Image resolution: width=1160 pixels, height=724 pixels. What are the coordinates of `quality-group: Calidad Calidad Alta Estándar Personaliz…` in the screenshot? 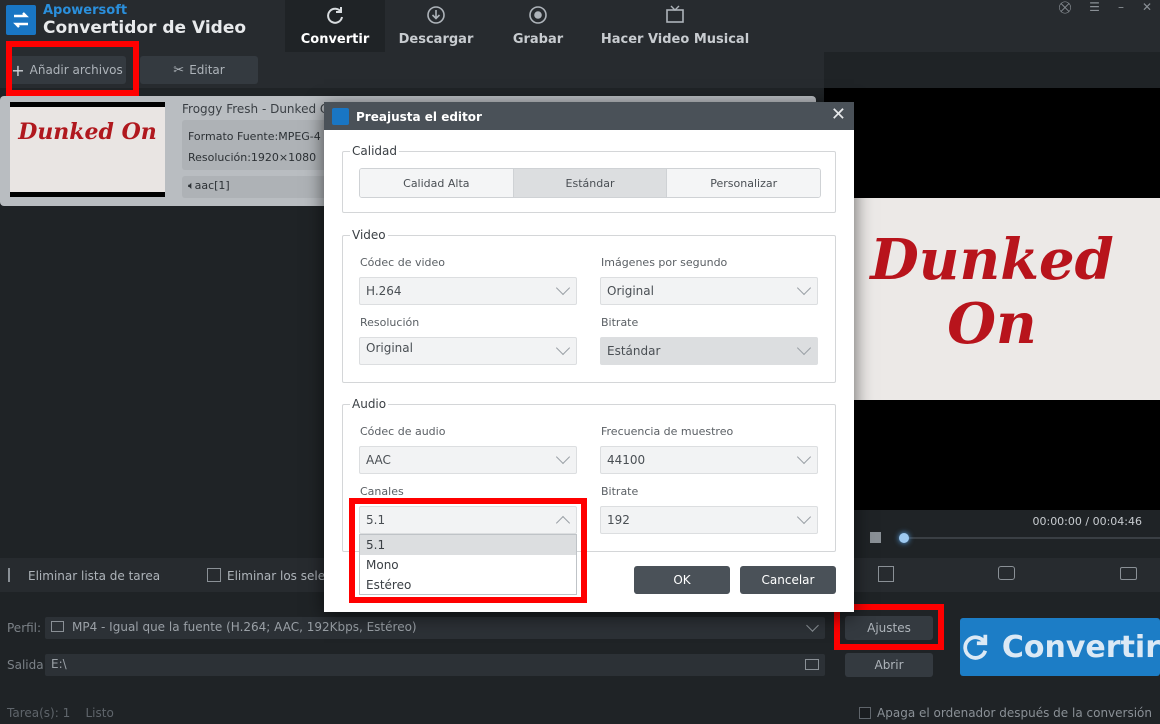 It's located at (589, 178).